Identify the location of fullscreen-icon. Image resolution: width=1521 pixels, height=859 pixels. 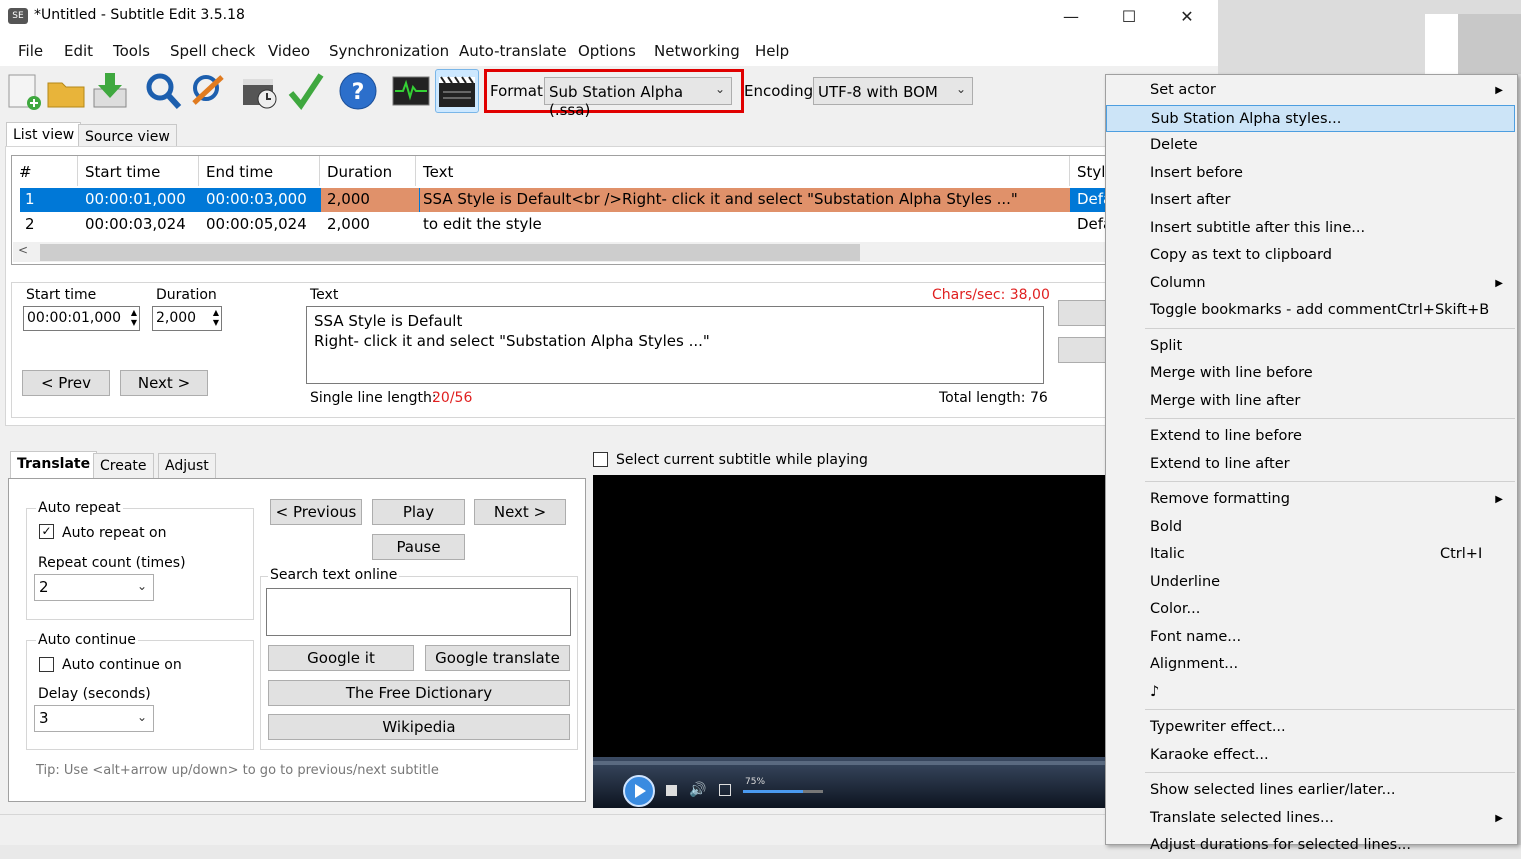
(725, 790).